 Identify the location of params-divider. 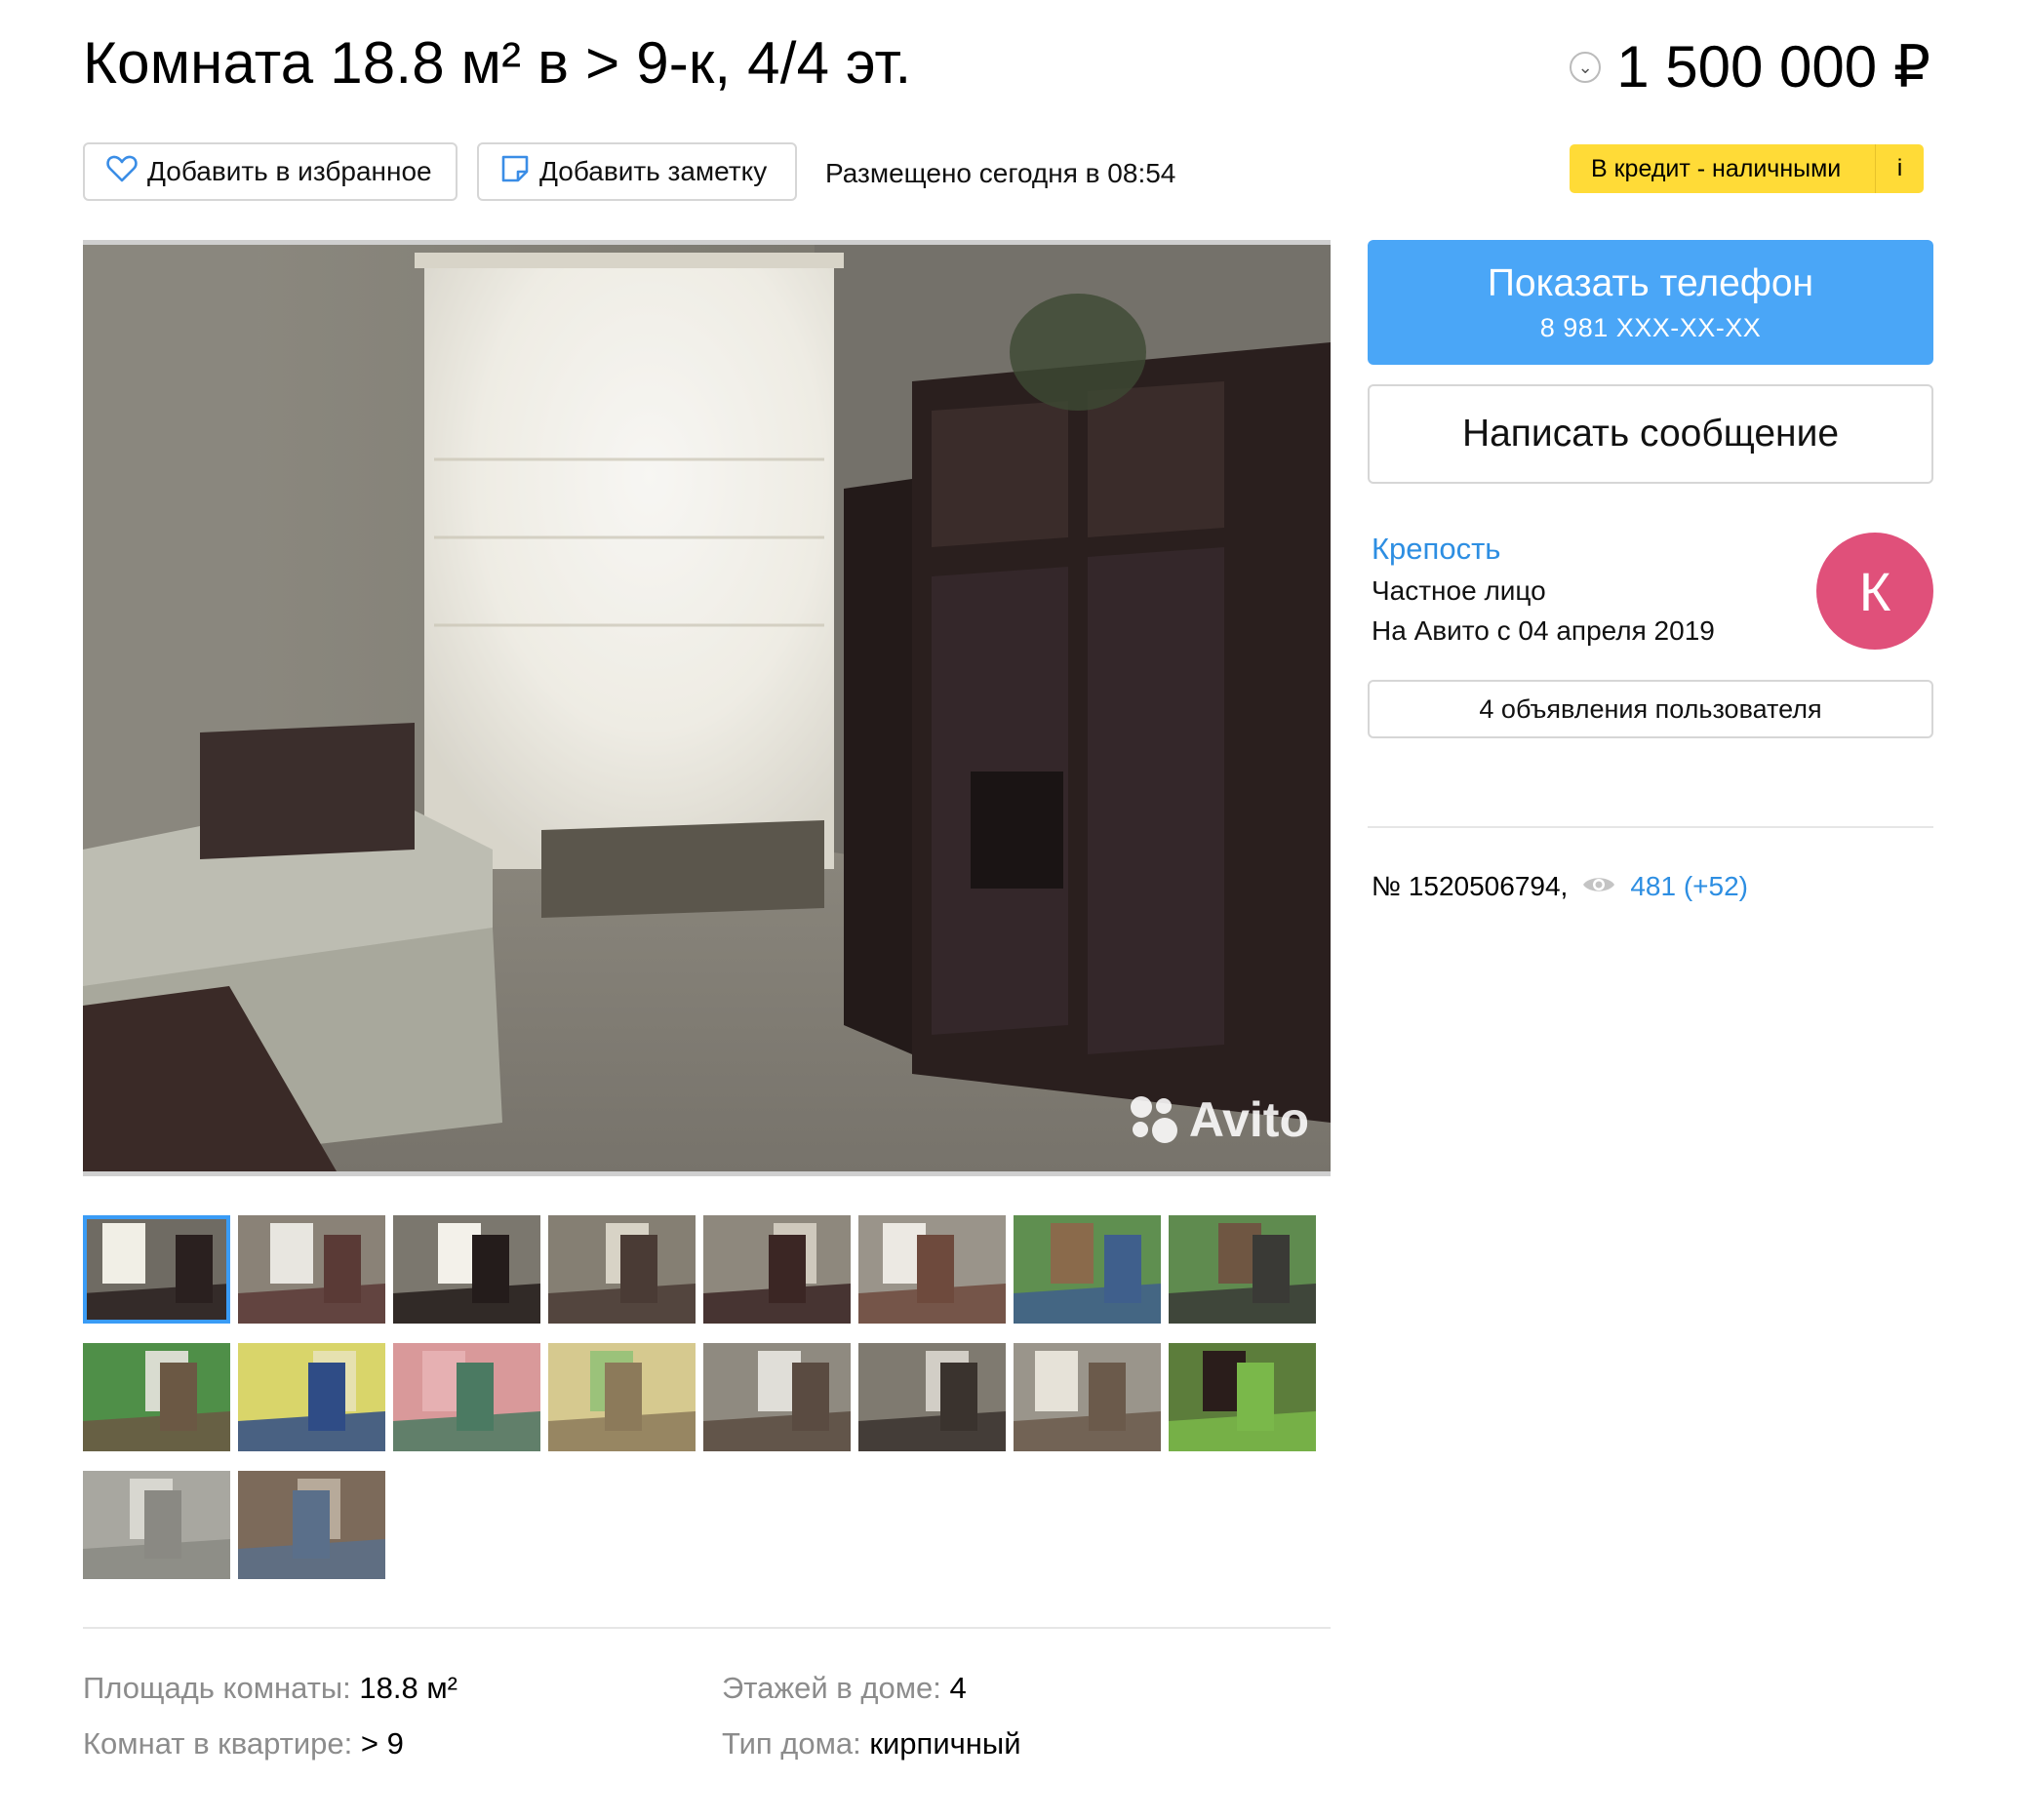
(707, 1628).